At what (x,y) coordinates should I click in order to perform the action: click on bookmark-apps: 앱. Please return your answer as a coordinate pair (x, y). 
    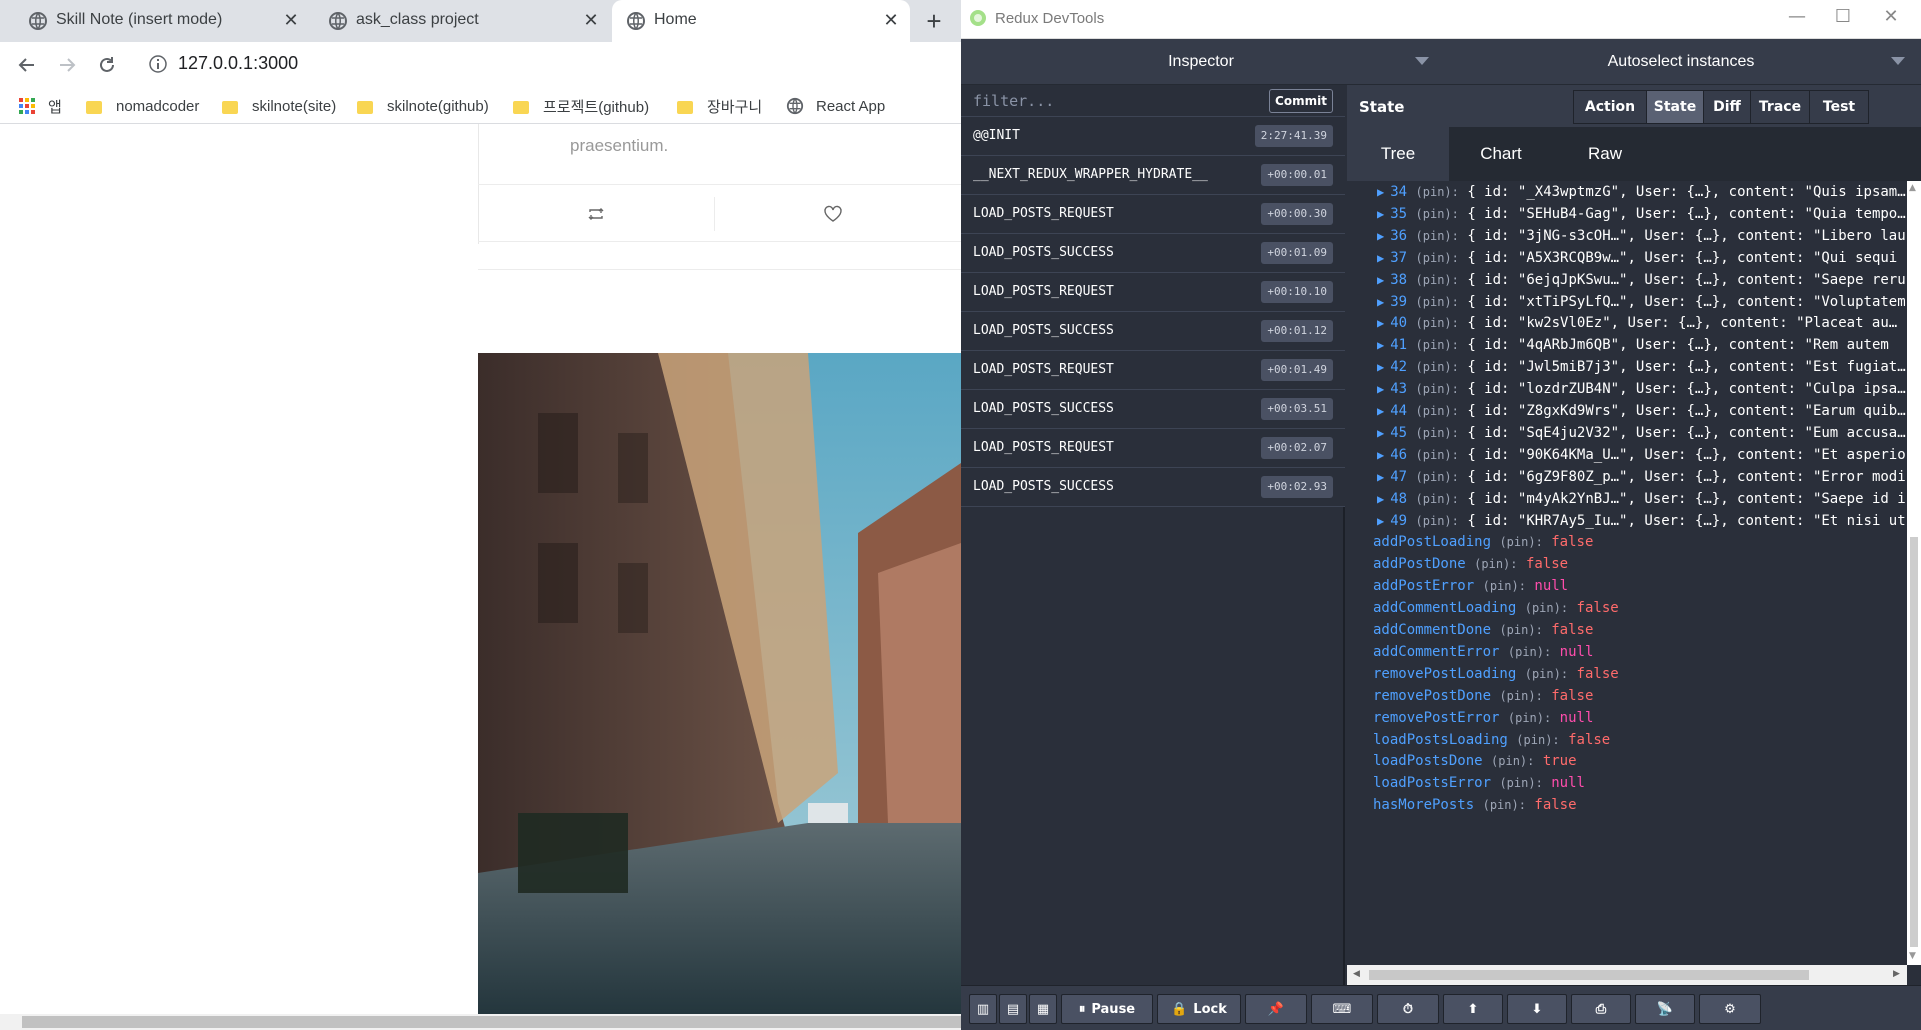
    Looking at the image, I should click on (40, 106).